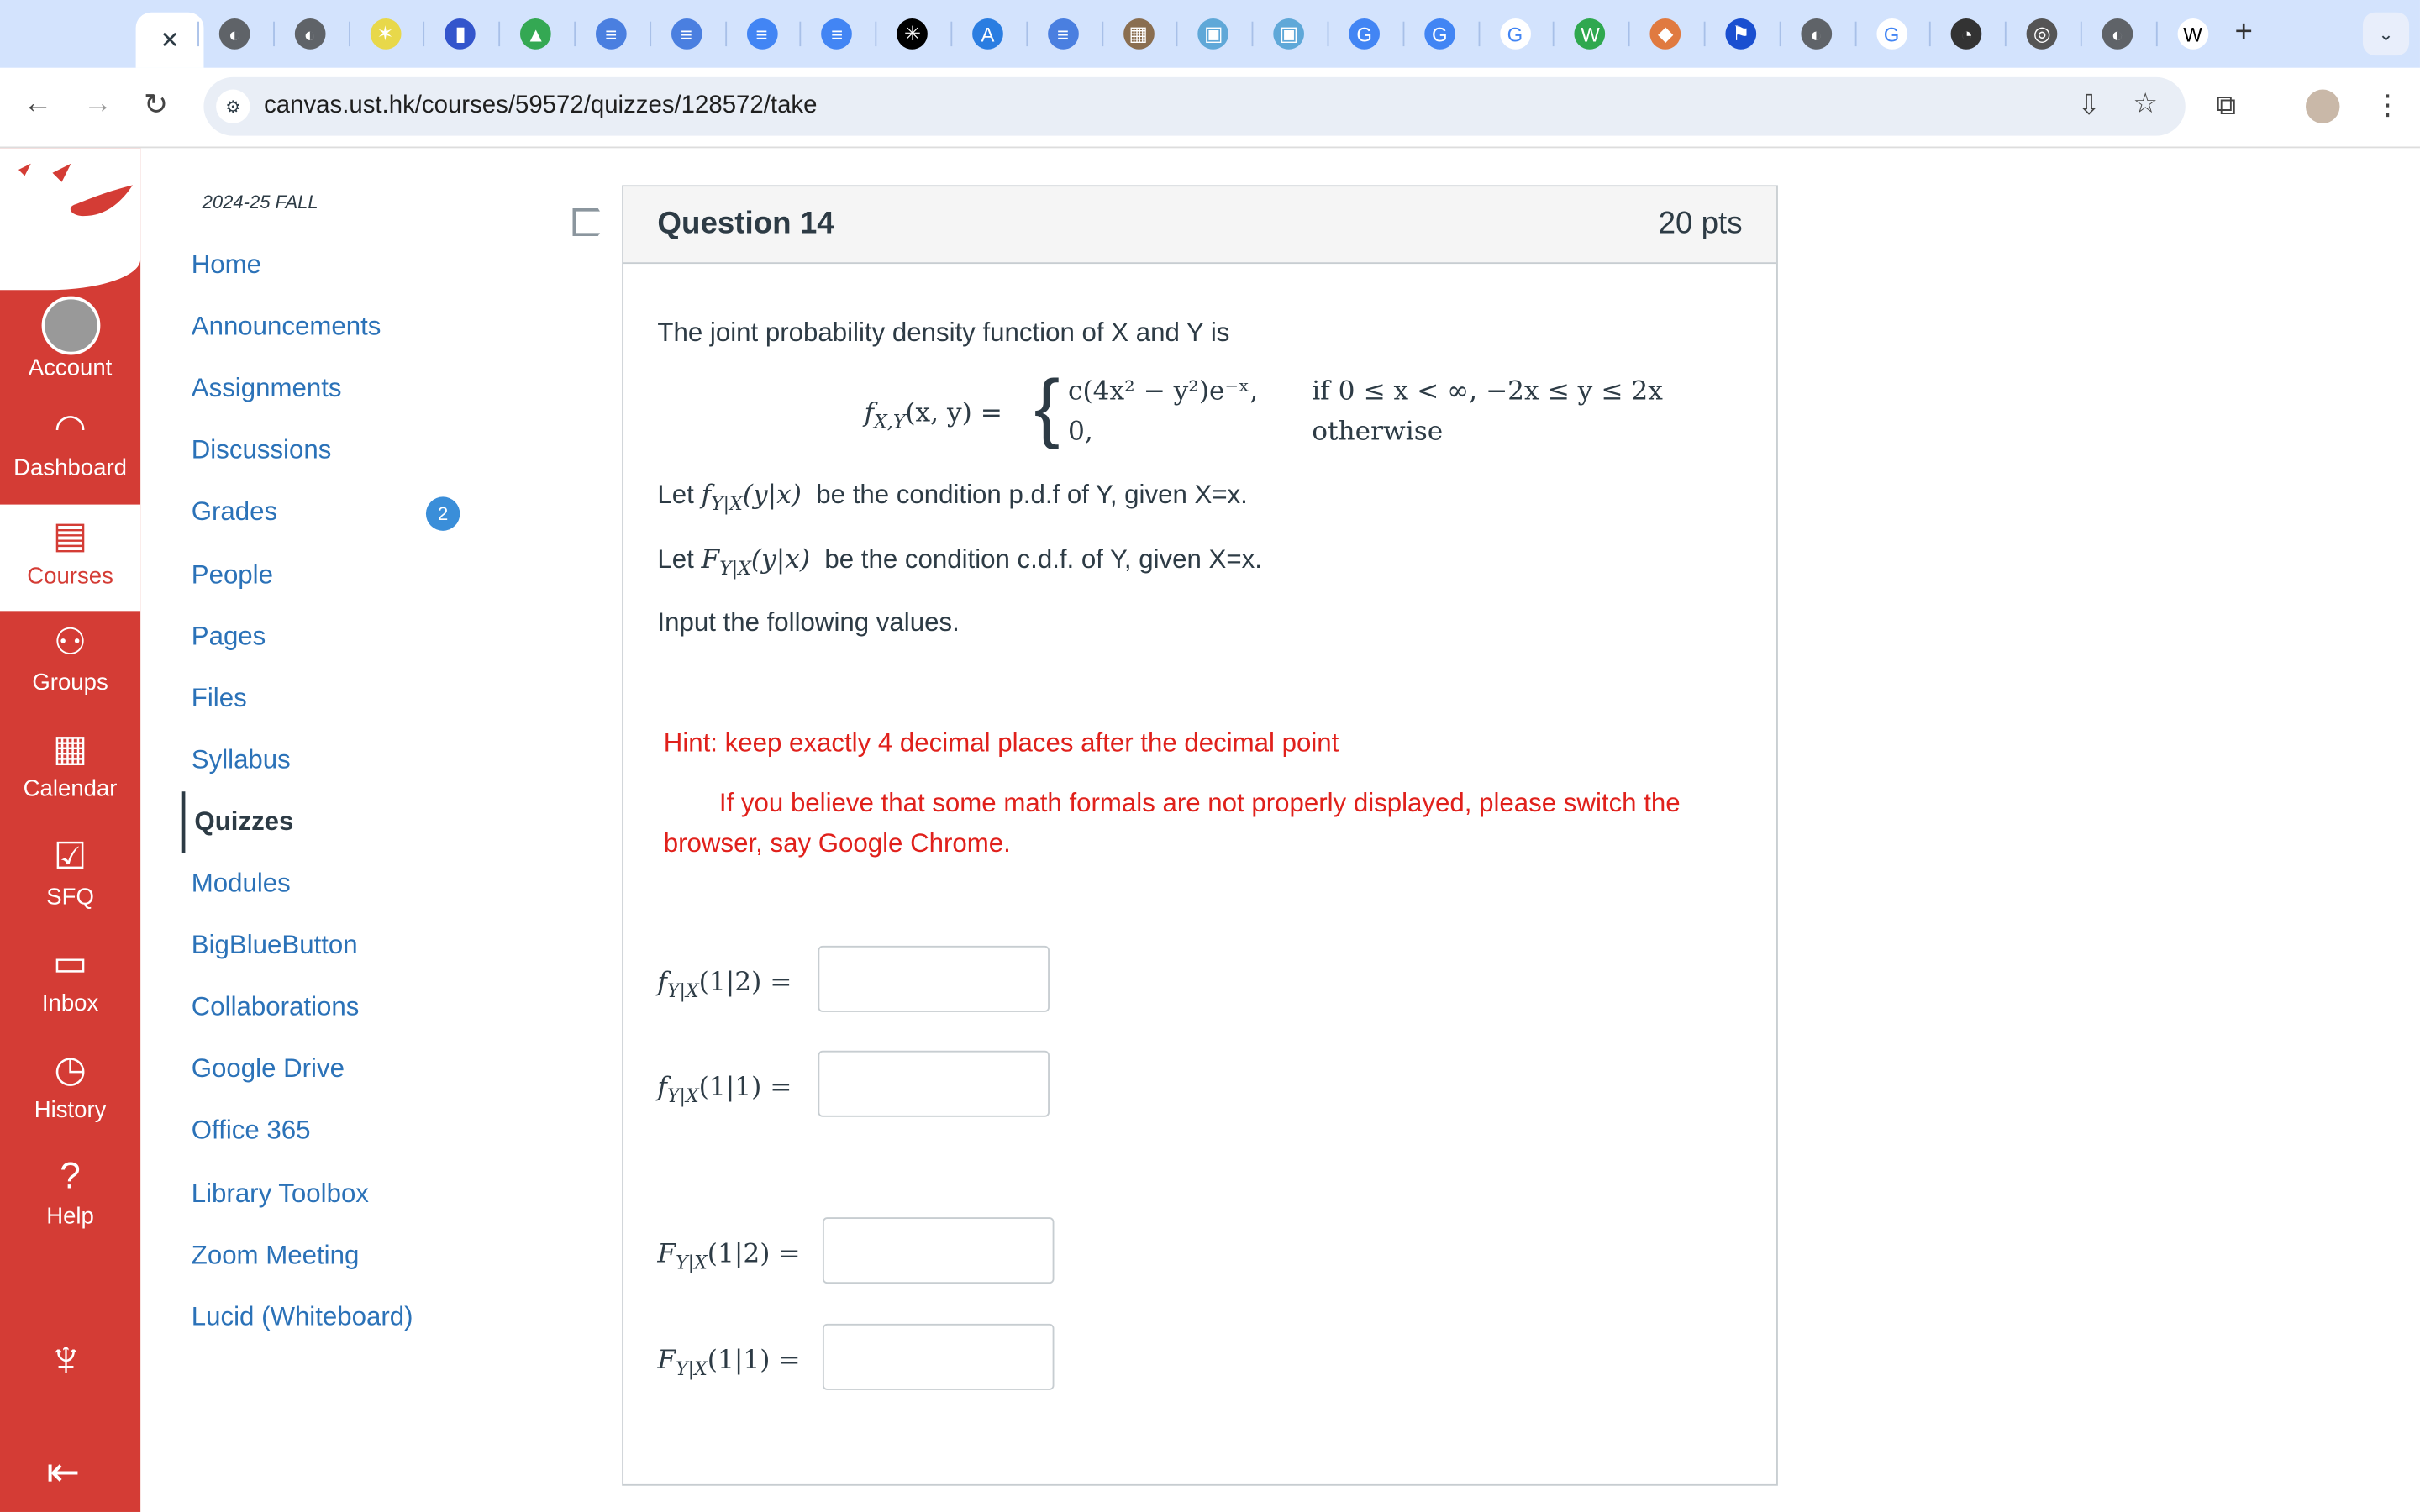 The height and width of the screenshot is (1512, 2420). What do you see at coordinates (1139, 34) in the screenshot?
I see `tab-photo-icon: ▦` at bounding box center [1139, 34].